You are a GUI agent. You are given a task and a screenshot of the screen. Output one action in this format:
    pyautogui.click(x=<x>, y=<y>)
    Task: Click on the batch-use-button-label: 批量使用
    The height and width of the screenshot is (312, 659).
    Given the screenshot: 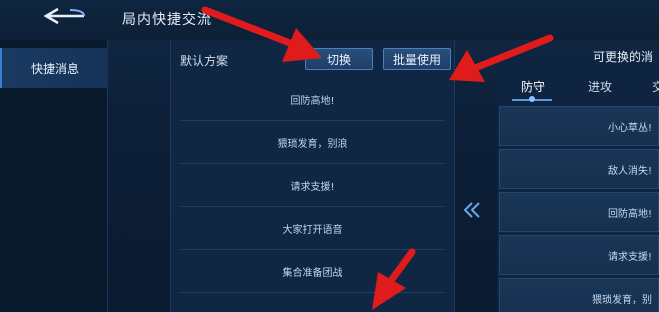 What is the action you would take?
    pyautogui.click(x=416, y=59)
    